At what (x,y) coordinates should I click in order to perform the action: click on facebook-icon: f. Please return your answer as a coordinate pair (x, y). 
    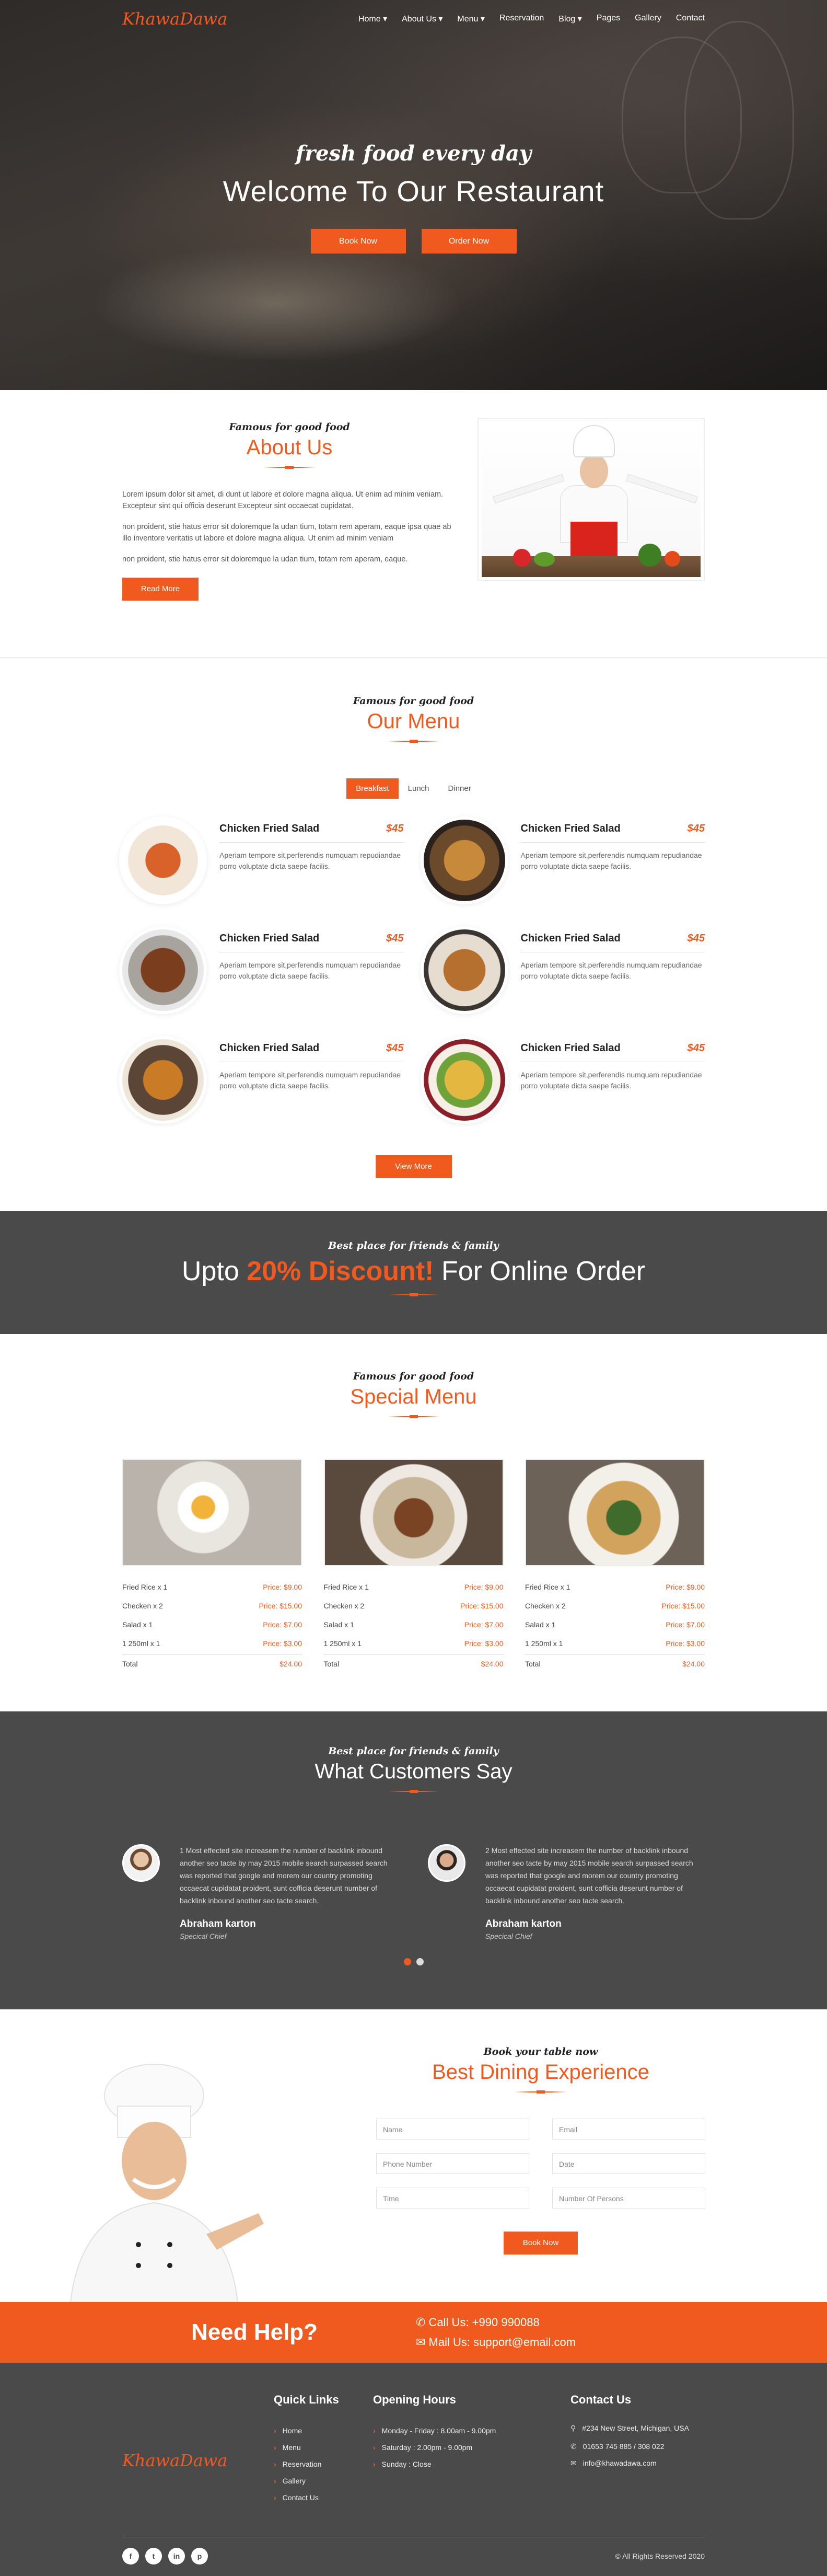
    Looking at the image, I should click on (130, 2556).